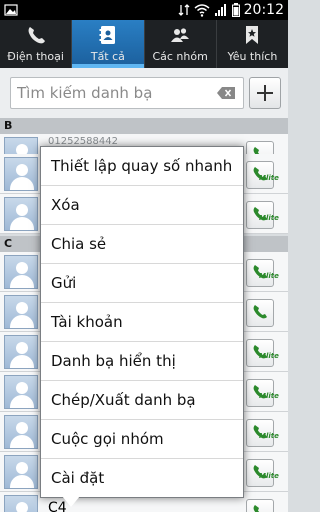 This screenshot has width=320, height=512. I want to click on menu-item-send: Gửi, so click(142, 283).